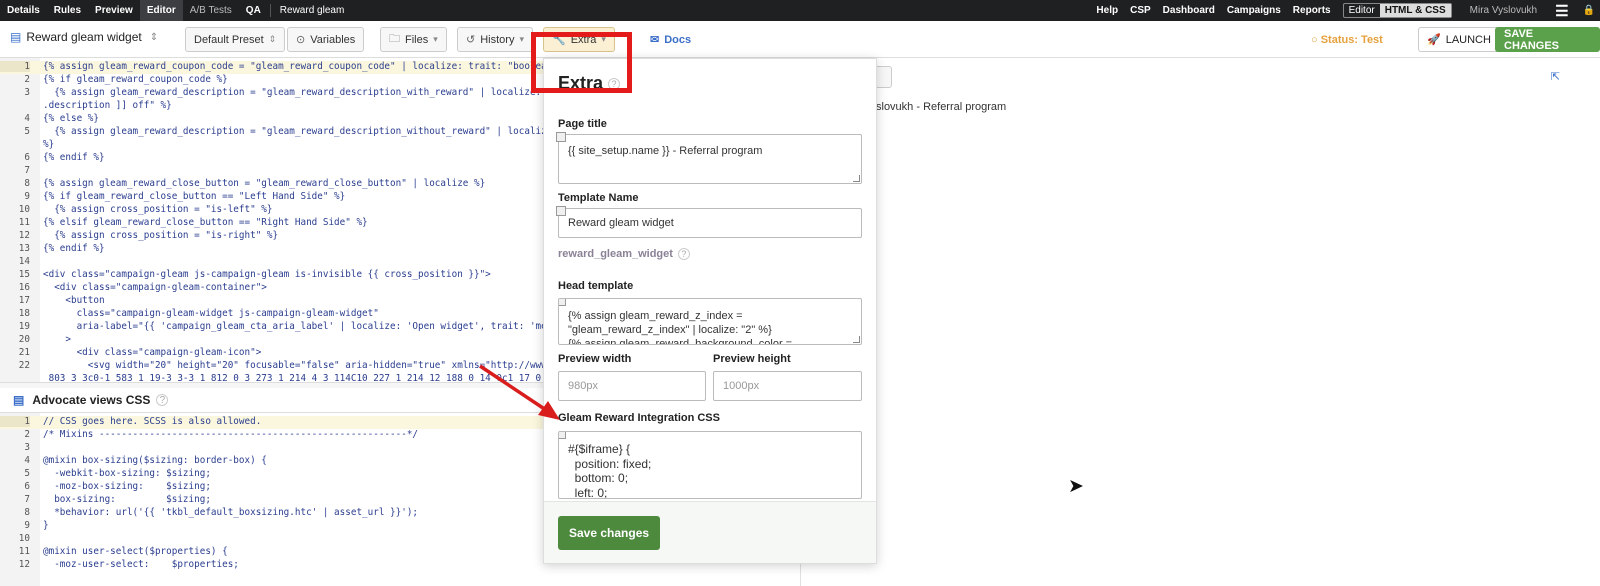 Image resolution: width=1600 pixels, height=586 pixels. I want to click on template-name-value: Reward gleam widget, so click(621, 223).